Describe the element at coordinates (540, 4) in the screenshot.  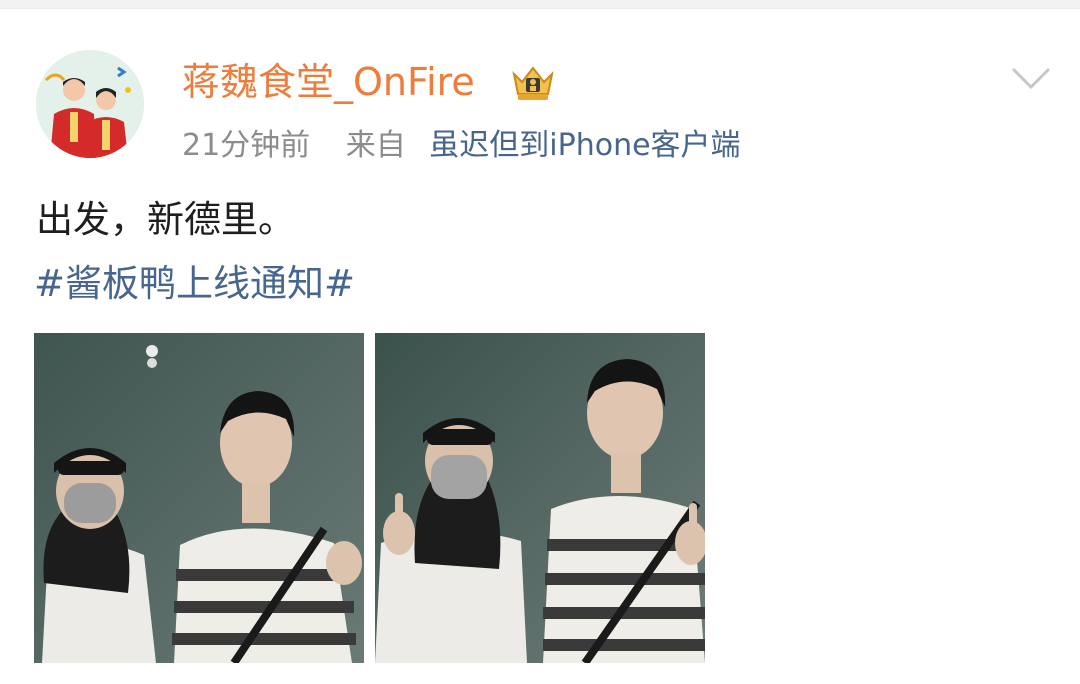
I see `top-divider` at that location.